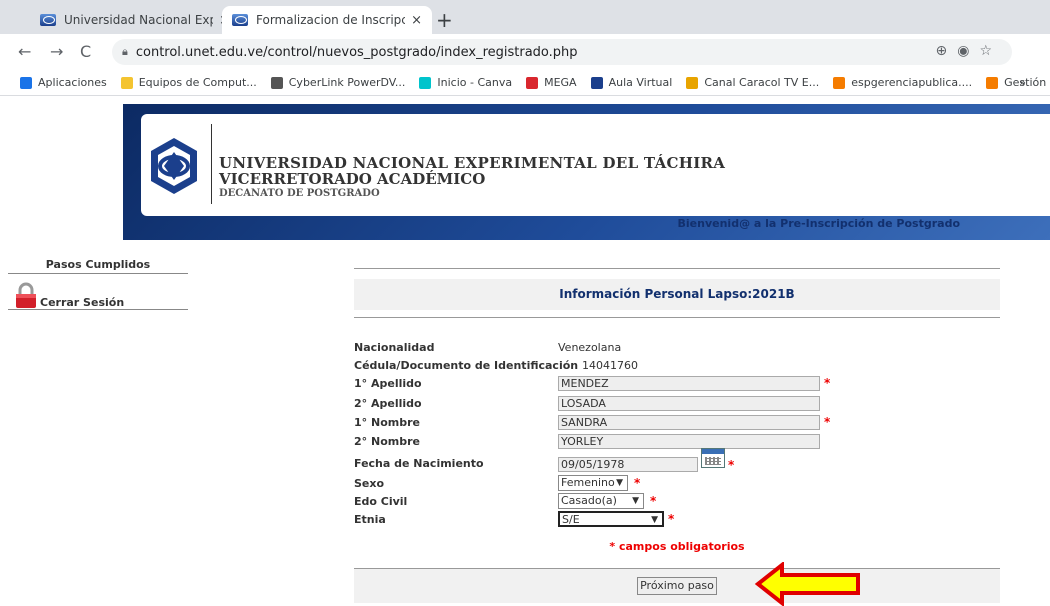 The height and width of the screenshot is (606, 1050). What do you see at coordinates (387, 422) in the screenshot?
I see `label-nombre1: 1° Nombre` at bounding box center [387, 422].